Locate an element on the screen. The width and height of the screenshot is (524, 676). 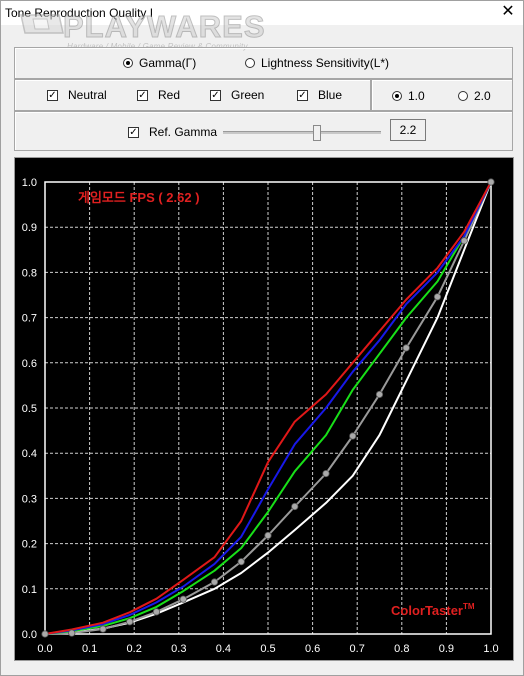
lightness-radio: Lightness Sensitivity(L*) is located at coordinates (317, 63).